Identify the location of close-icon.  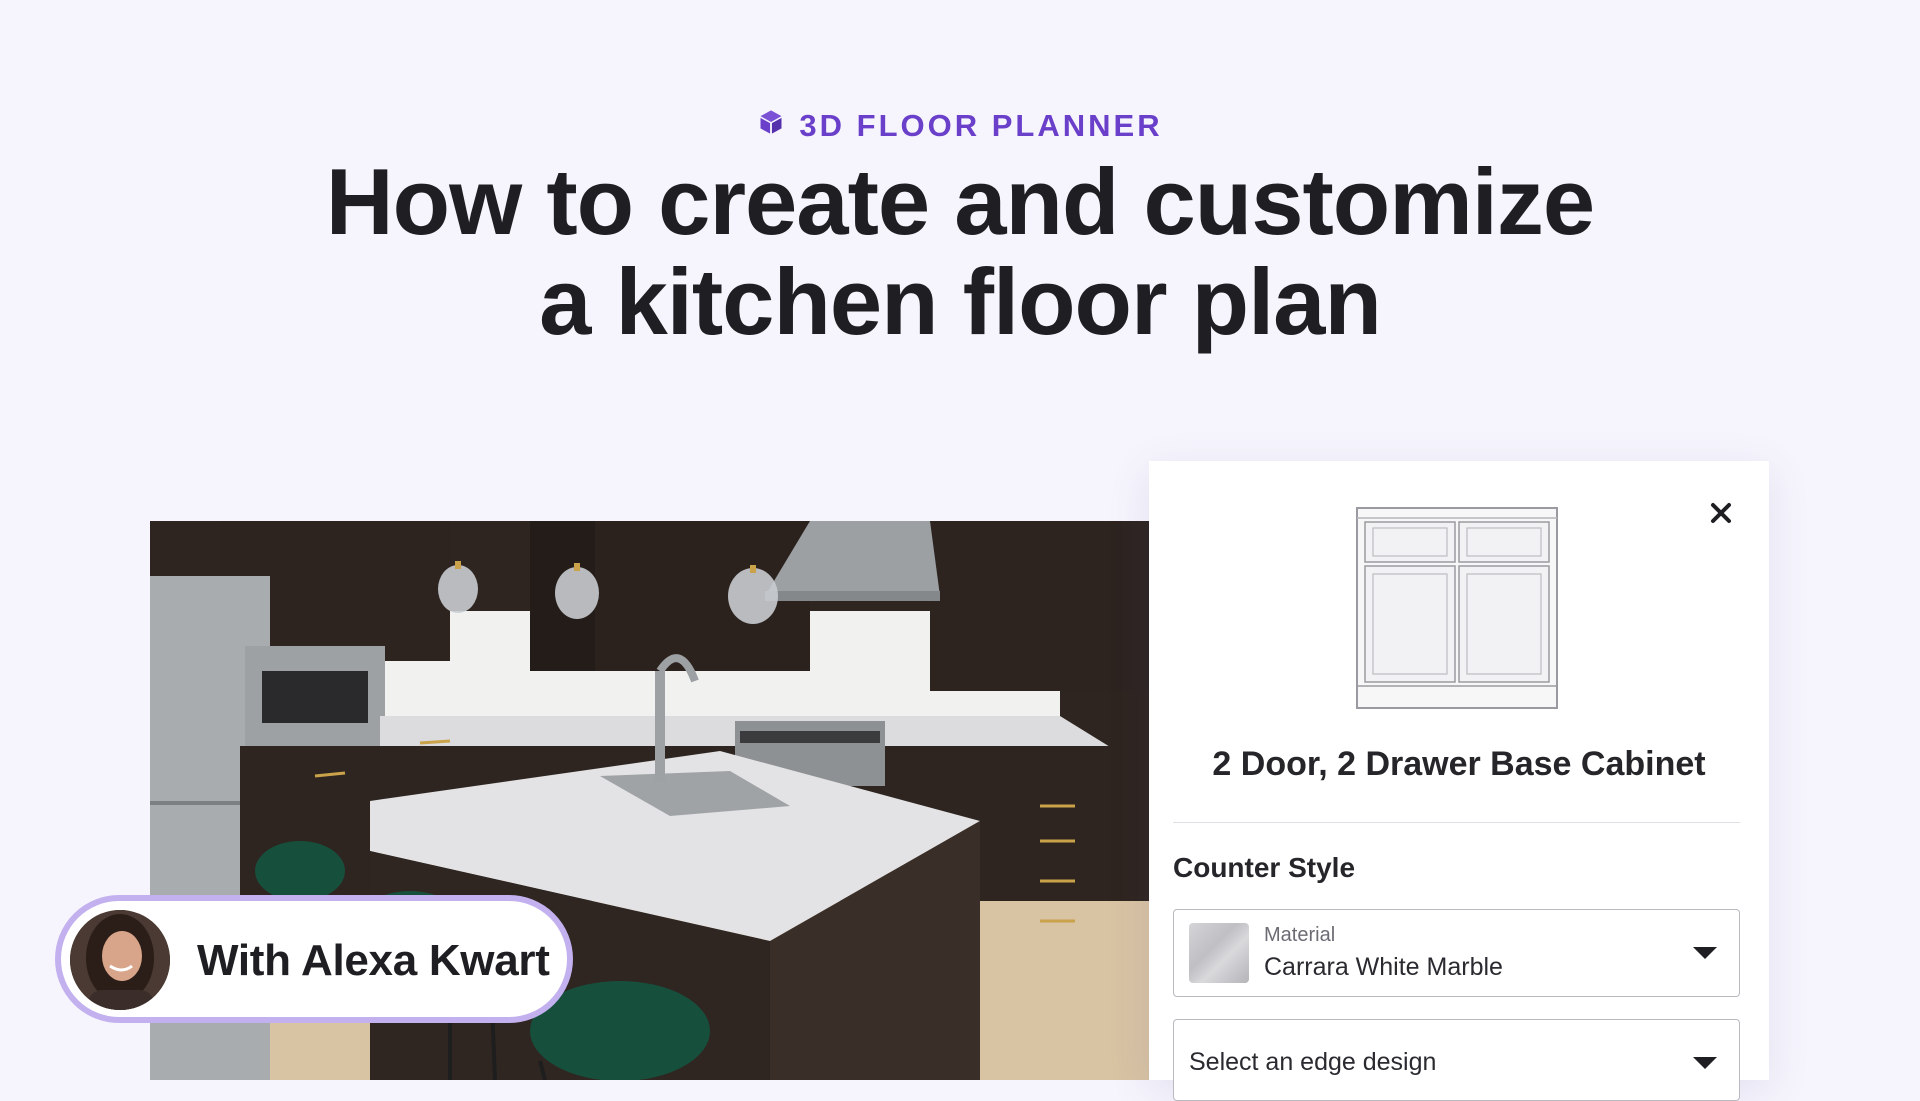
(1721, 513).